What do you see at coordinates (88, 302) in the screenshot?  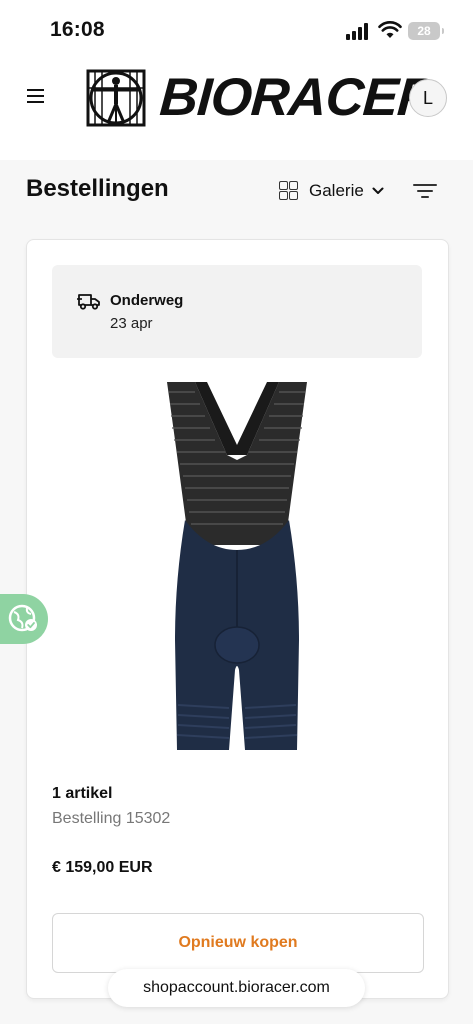 I see `truck-icon` at bounding box center [88, 302].